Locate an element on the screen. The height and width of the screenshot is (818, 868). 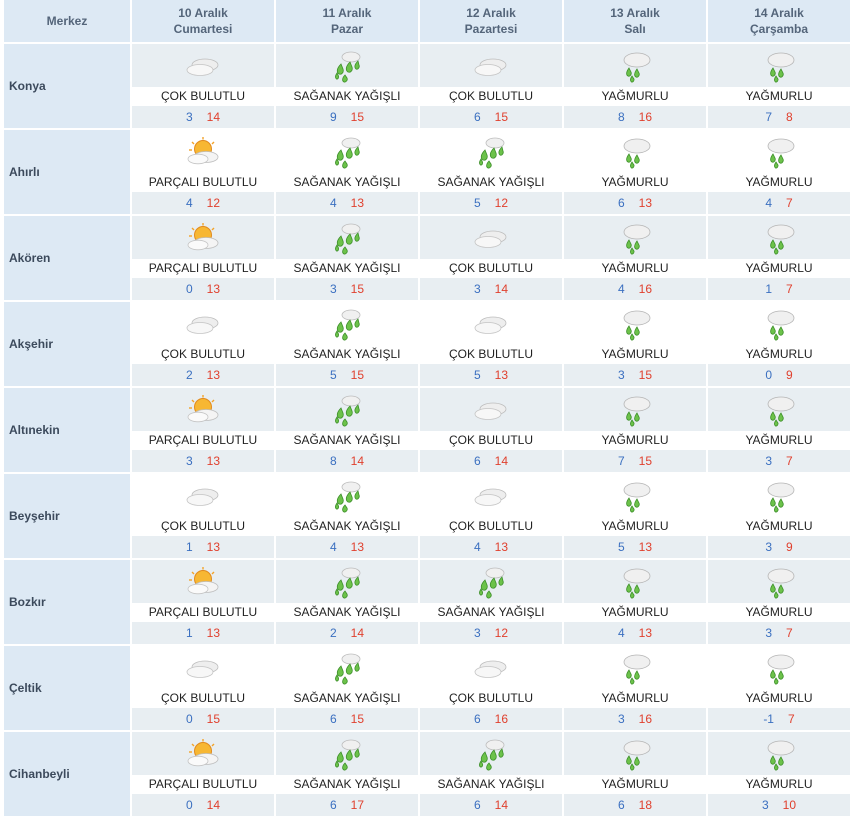
temperature-range: 3 13 is located at coordinates (203, 461).